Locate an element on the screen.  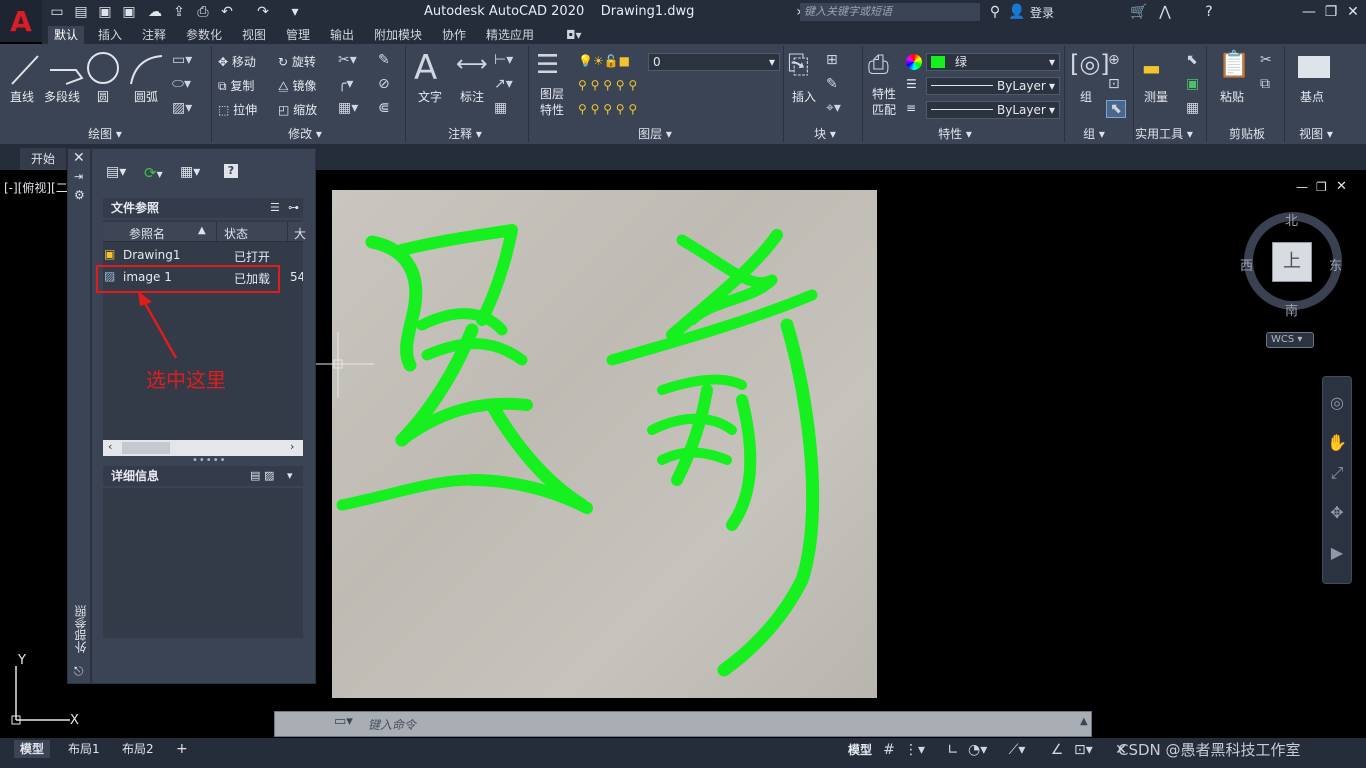
autocad-logo-icon: A is located at coordinates (21, 21).